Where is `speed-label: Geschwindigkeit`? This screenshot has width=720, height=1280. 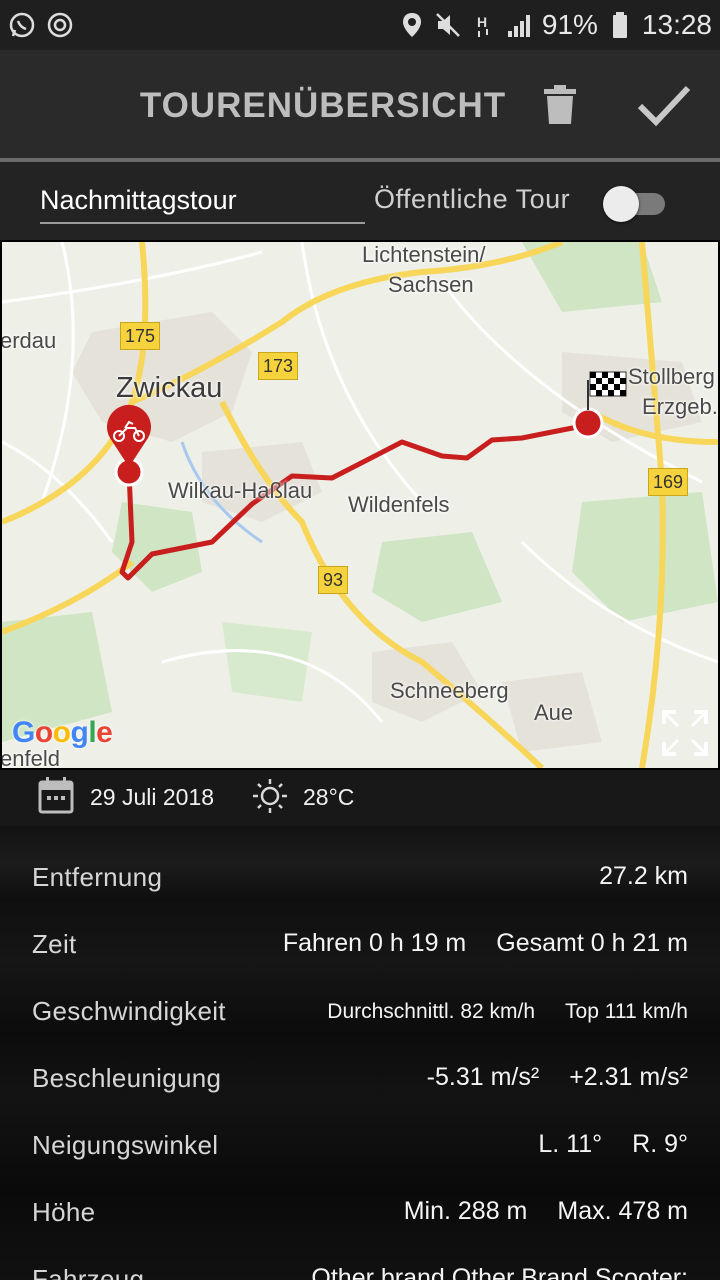 speed-label: Geschwindigkeit is located at coordinates (129, 1011).